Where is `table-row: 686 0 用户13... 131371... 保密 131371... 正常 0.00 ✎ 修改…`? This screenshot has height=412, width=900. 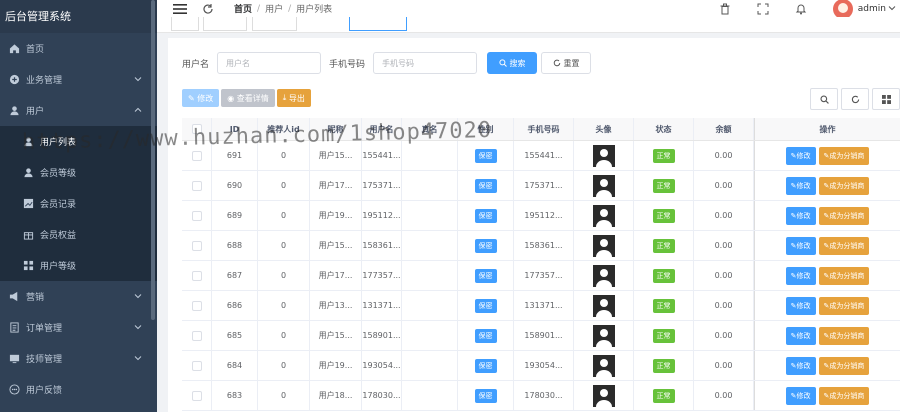 table-row: 686 0 用户13... 131371... 保密 131371... 正常 0.00 ✎ 修改… is located at coordinates (541, 306).